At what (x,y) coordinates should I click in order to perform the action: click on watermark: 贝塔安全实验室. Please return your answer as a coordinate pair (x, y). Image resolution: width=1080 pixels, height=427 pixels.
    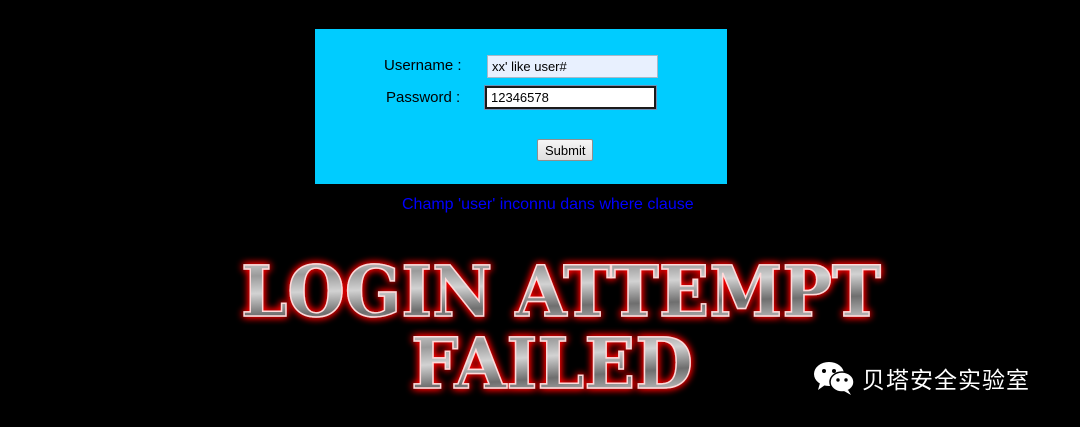
    Looking at the image, I should click on (921, 378).